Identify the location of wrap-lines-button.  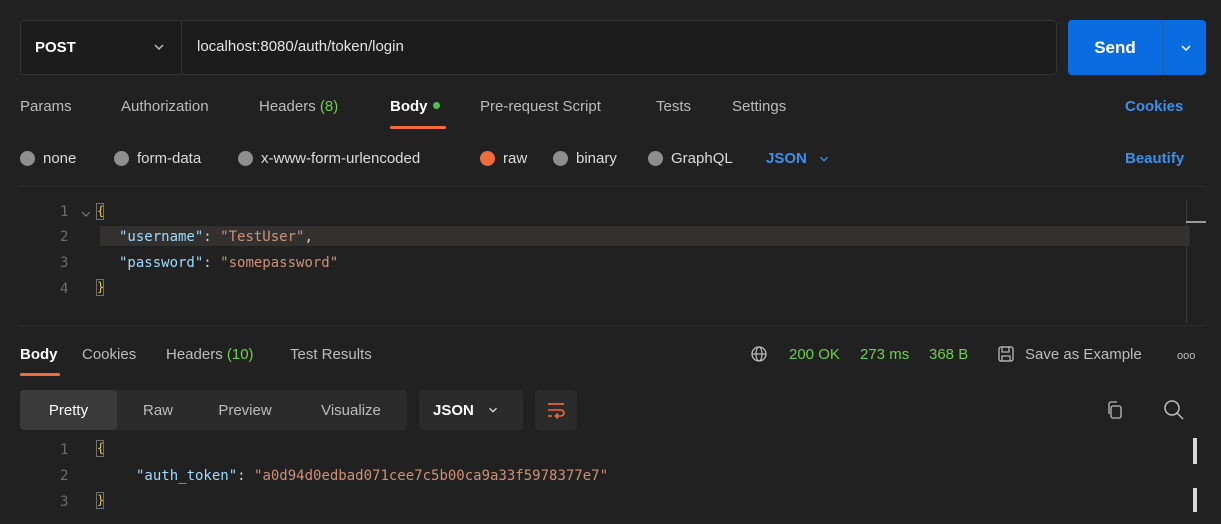
(556, 410).